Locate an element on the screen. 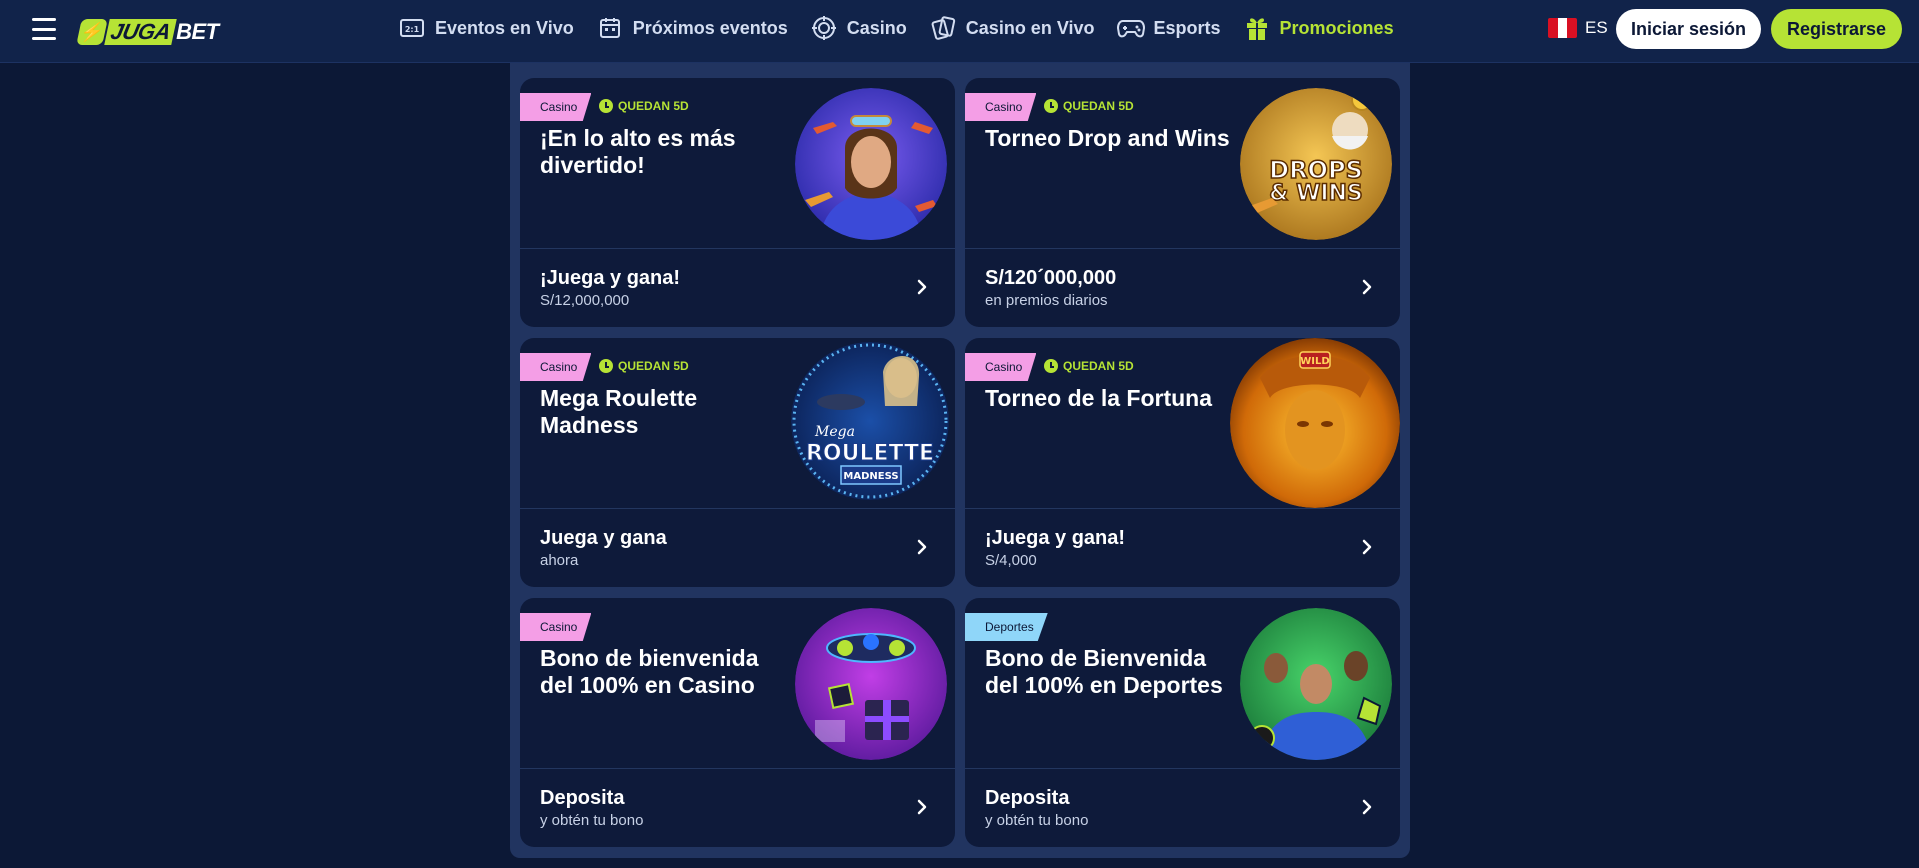 The width and height of the screenshot is (1919, 868). nav-label: Casino is located at coordinates (876, 27).